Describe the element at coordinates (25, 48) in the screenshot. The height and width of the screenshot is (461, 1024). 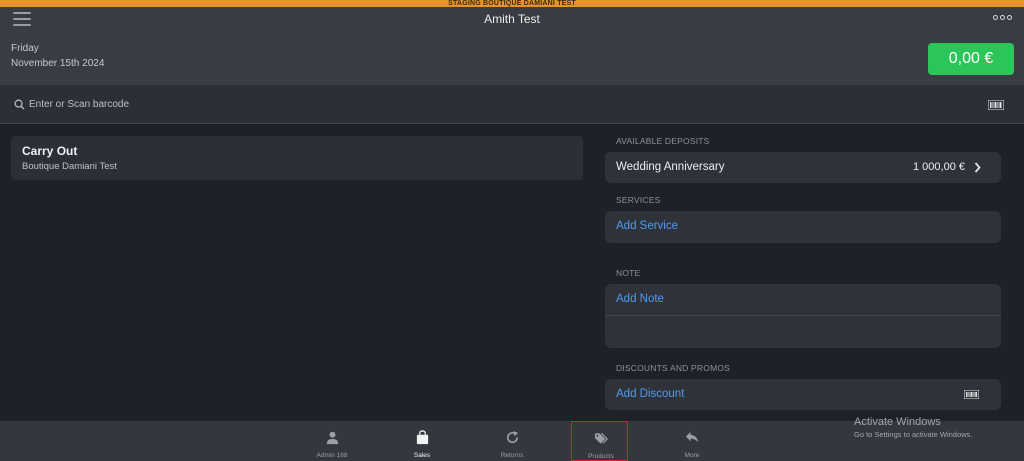
I see `date-day: Friday` at that location.